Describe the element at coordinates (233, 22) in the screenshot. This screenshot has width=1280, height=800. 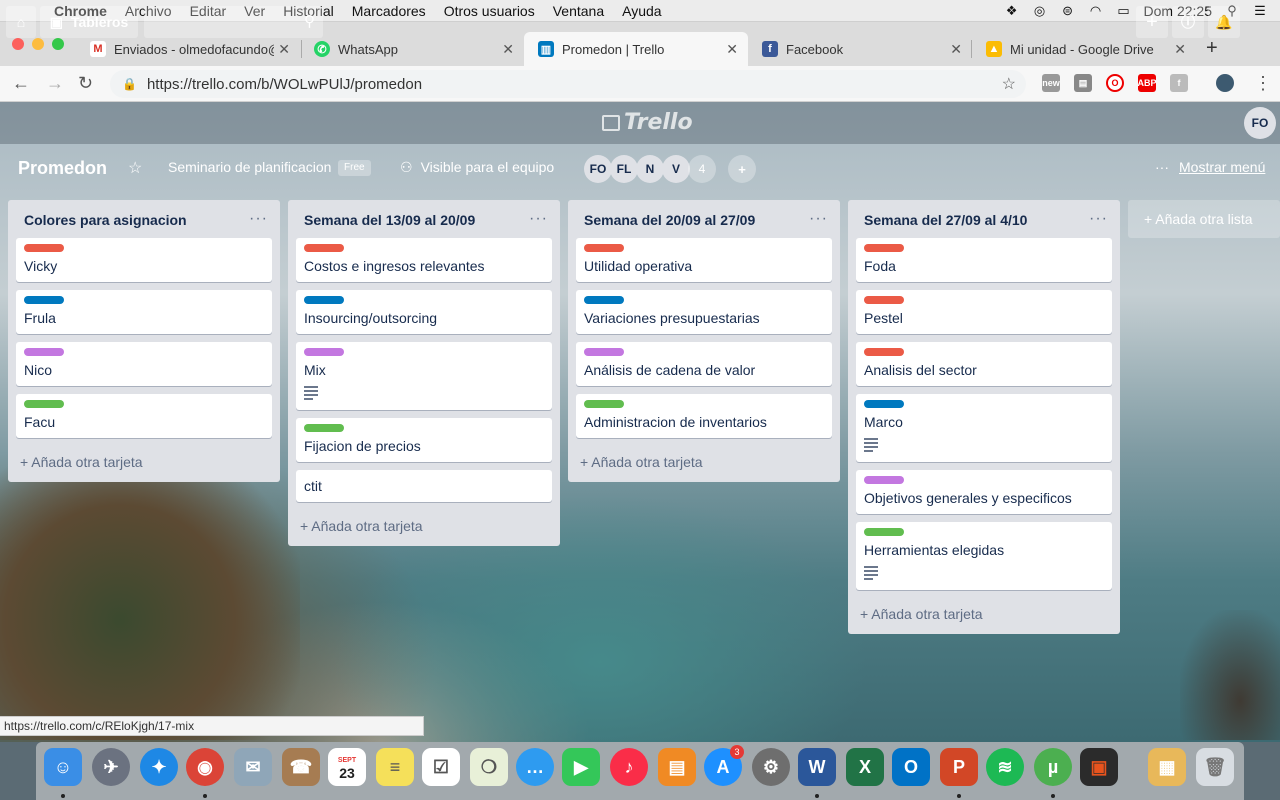
I see `search-input: ⚲` at that location.